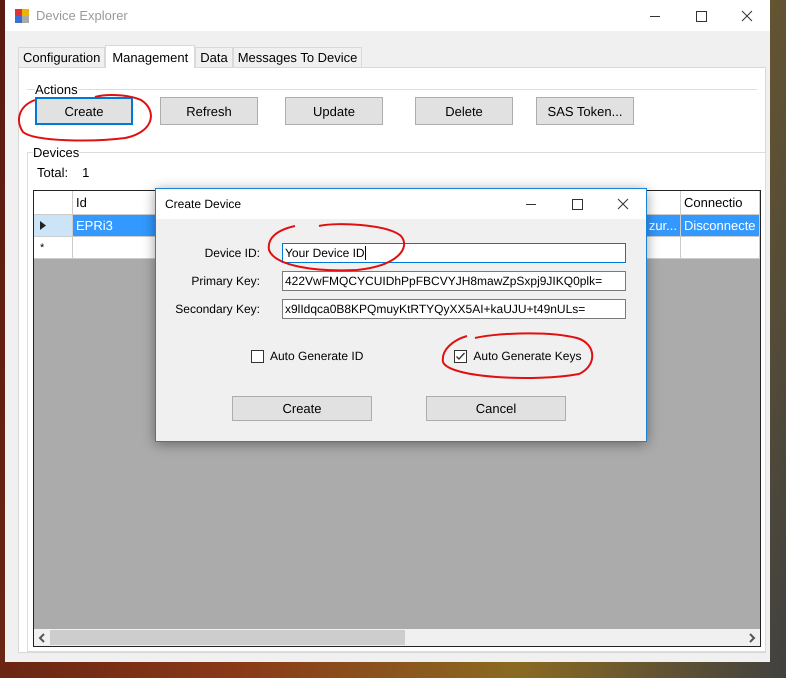  I want to click on input-field: 422VwFMQCYCUIDhPpFBCVYJH8mawZpSxpj9JIKQ0plk=, so click(454, 281).